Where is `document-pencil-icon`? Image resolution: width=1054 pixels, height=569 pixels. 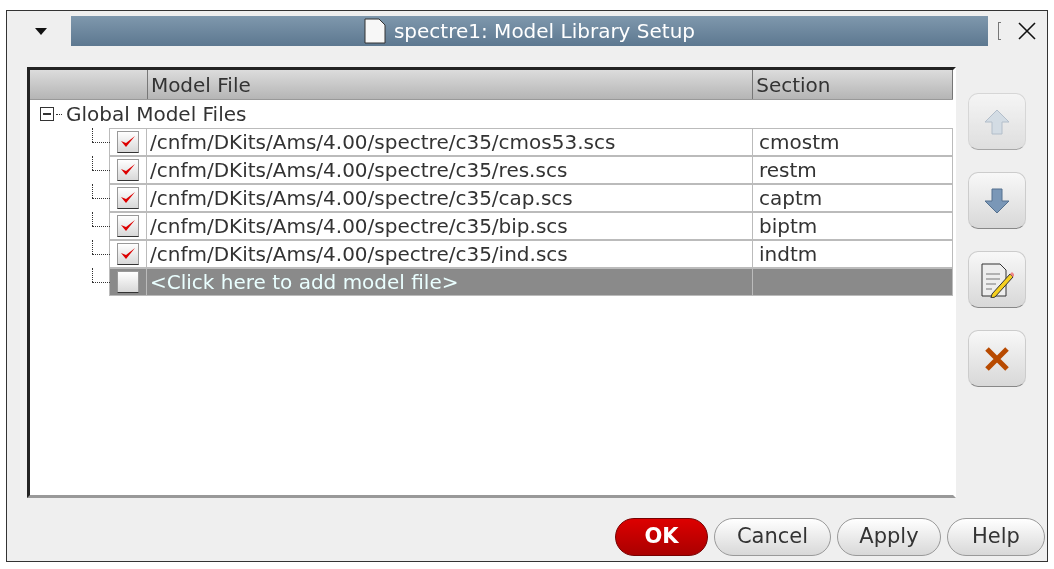 document-pencil-icon is located at coordinates (997, 279).